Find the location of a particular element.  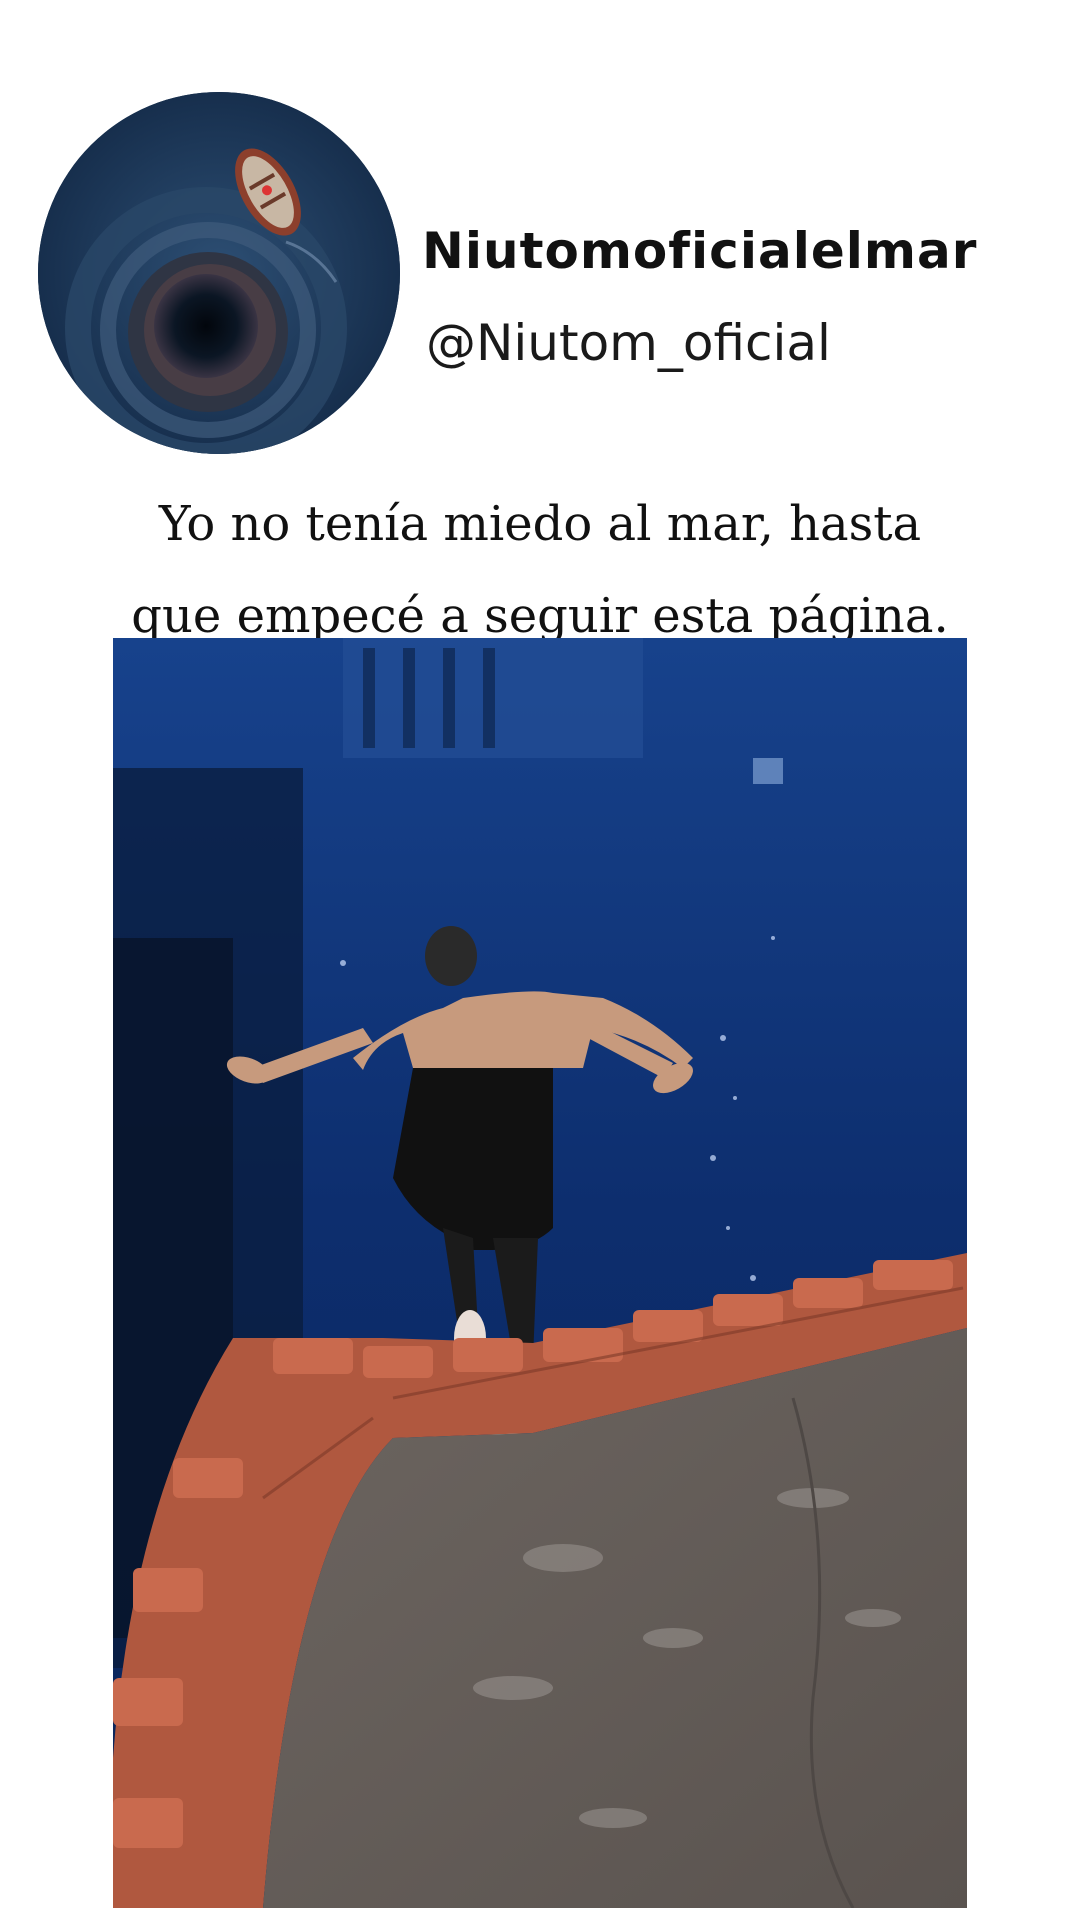

avatar is located at coordinates (219, 273).